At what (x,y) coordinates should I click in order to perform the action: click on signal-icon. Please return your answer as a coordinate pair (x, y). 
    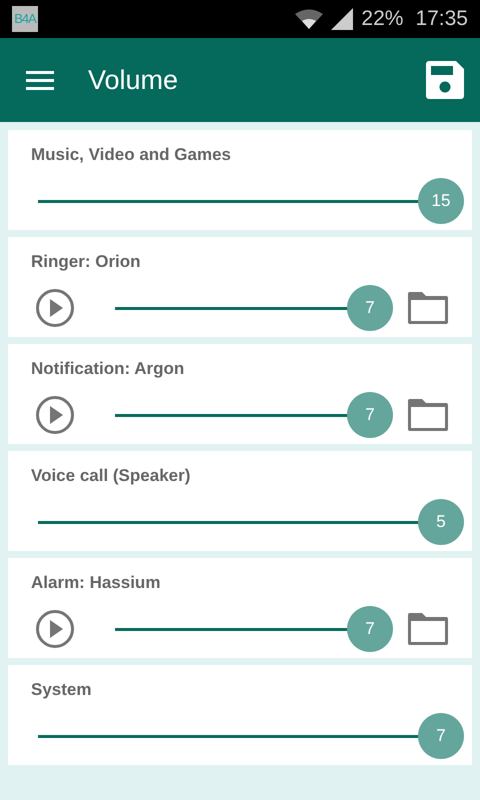
    Looking at the image, I should click on (342, 19).